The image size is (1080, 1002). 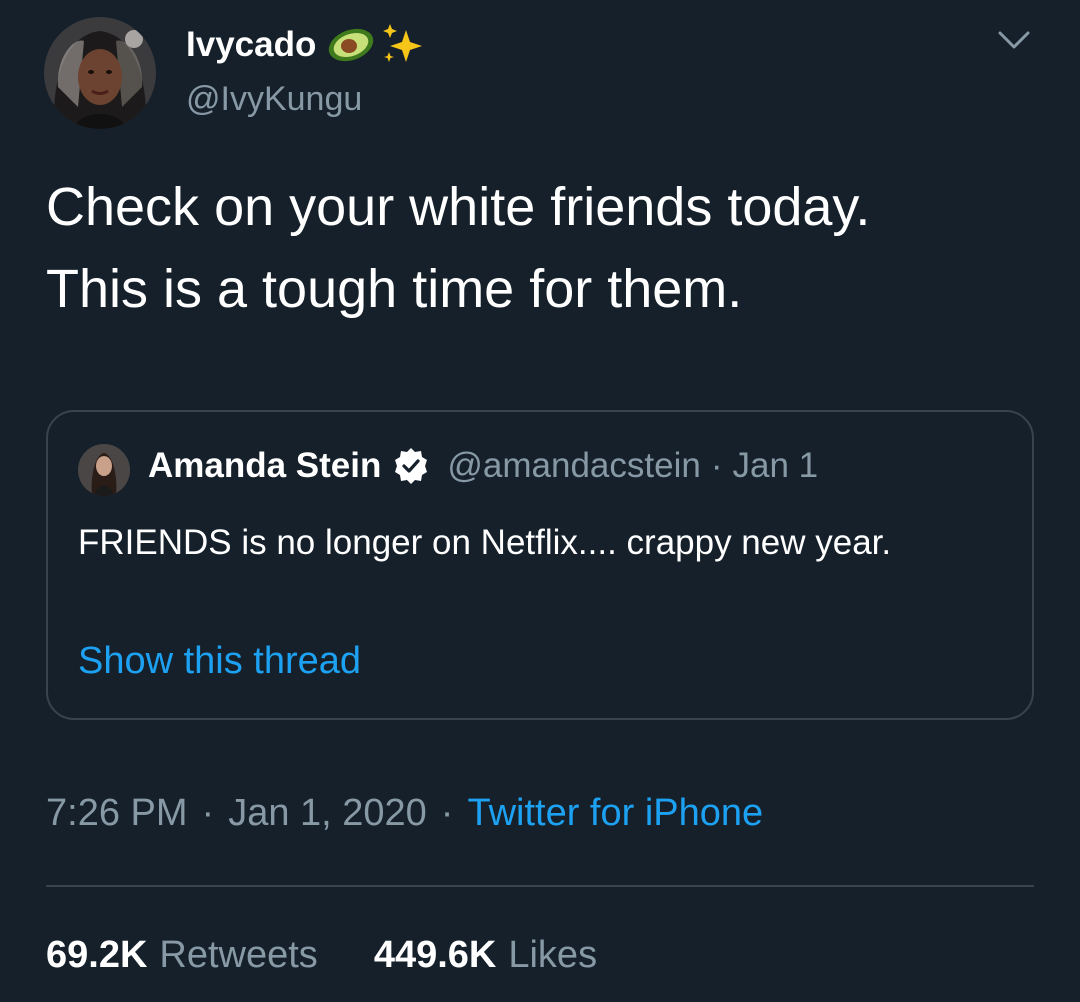 What do you see at coordinates (351, 45) in the screenshot?
I see `avocado-icon` at bounding box center [351, 45].